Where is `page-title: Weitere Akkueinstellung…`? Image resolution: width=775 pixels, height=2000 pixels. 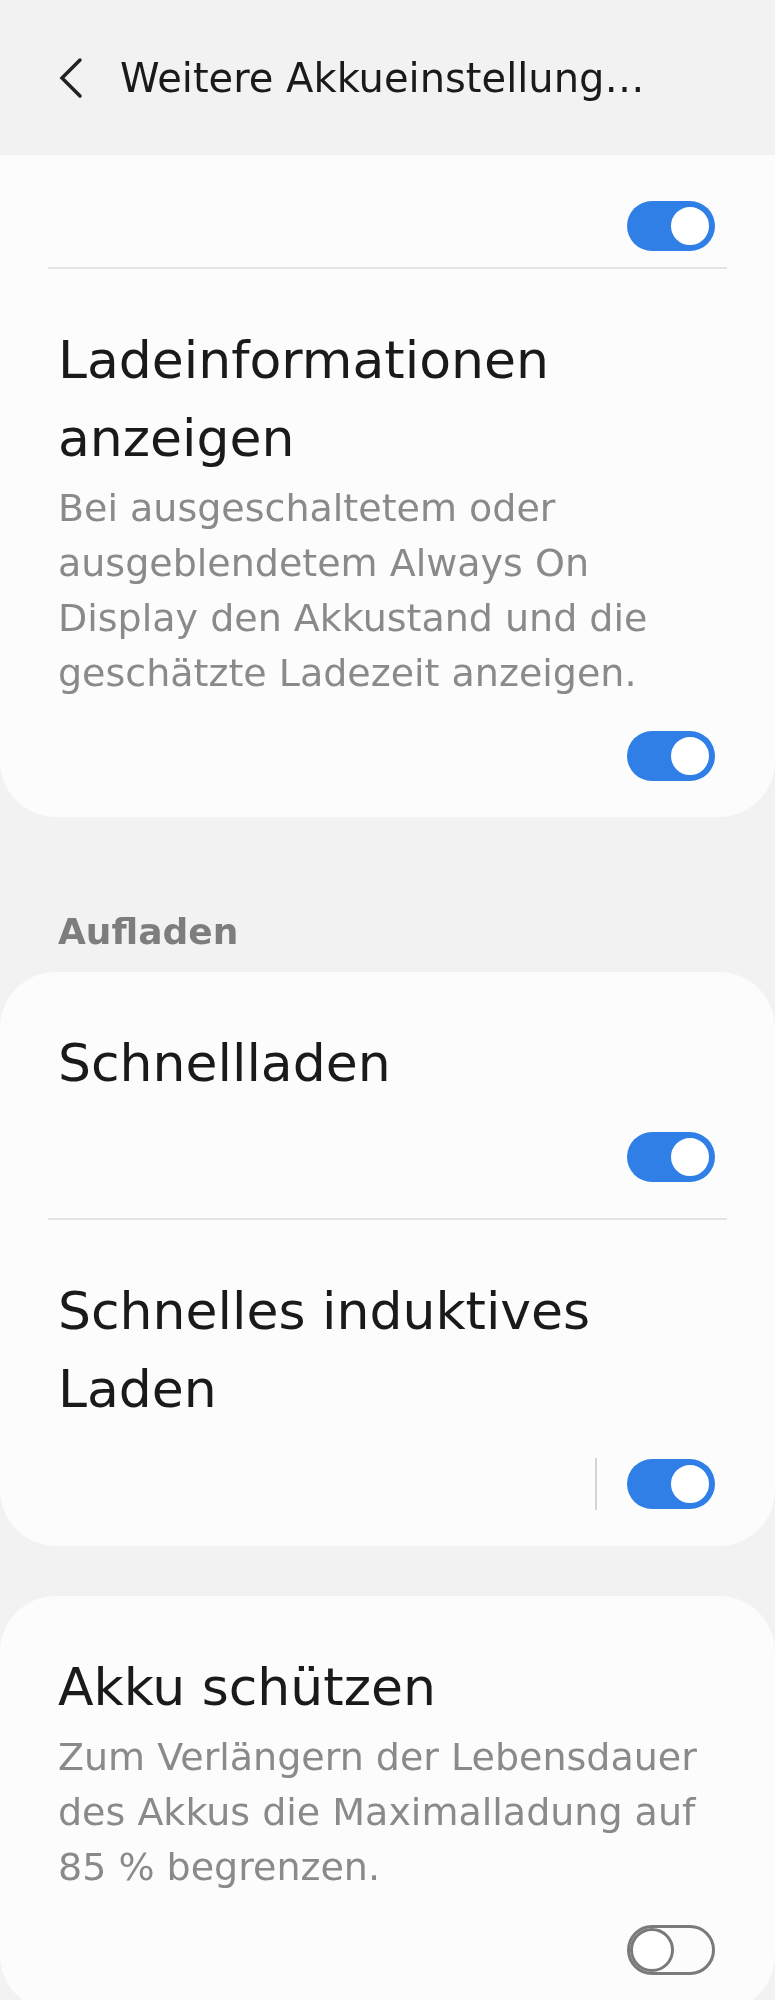 page-title: Weitere Akkueinstellung… is located at coordinates (382, 77).